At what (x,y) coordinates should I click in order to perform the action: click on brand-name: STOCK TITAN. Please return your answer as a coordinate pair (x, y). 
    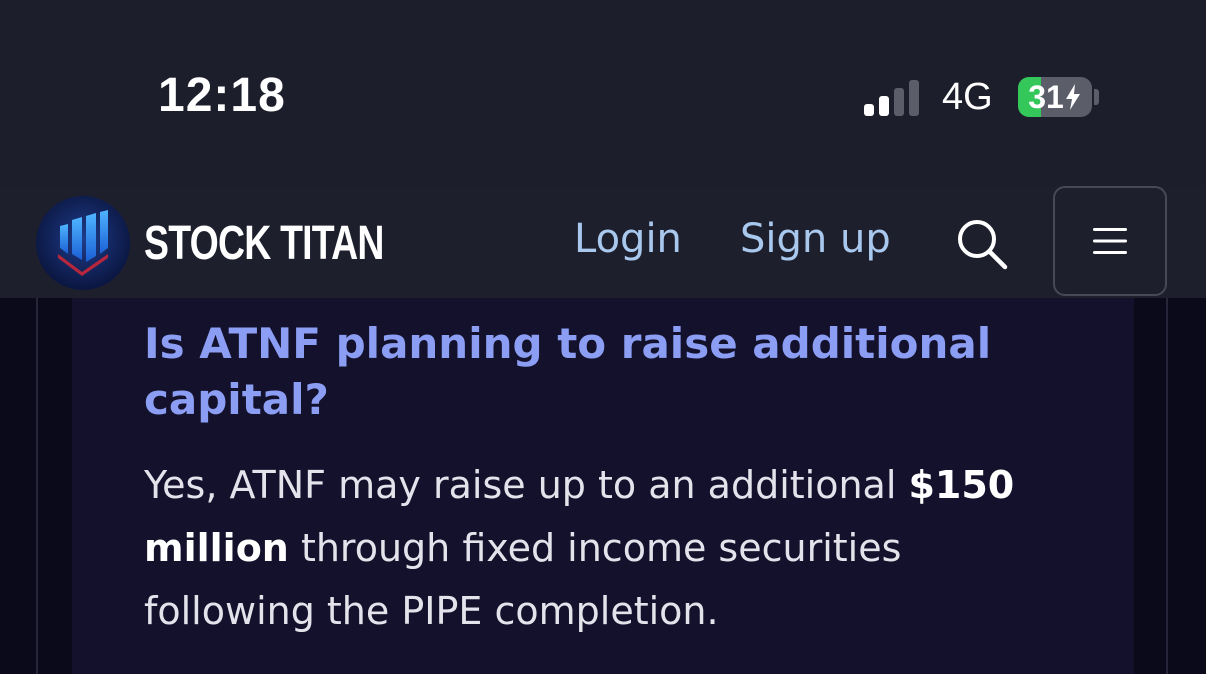
    Looking at the image, I should click on (264, 243).